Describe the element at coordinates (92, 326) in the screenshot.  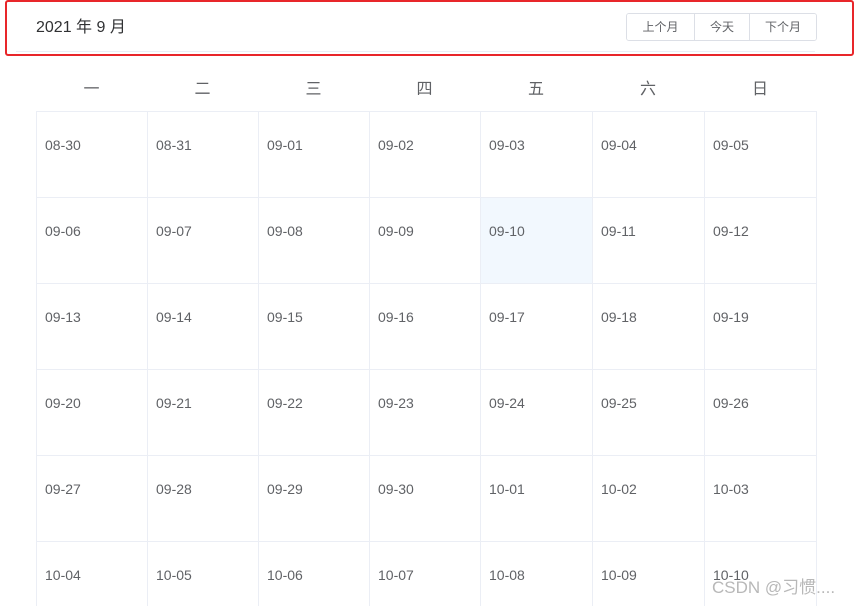
I see `calendar-day-cell: 09-13` at that location.